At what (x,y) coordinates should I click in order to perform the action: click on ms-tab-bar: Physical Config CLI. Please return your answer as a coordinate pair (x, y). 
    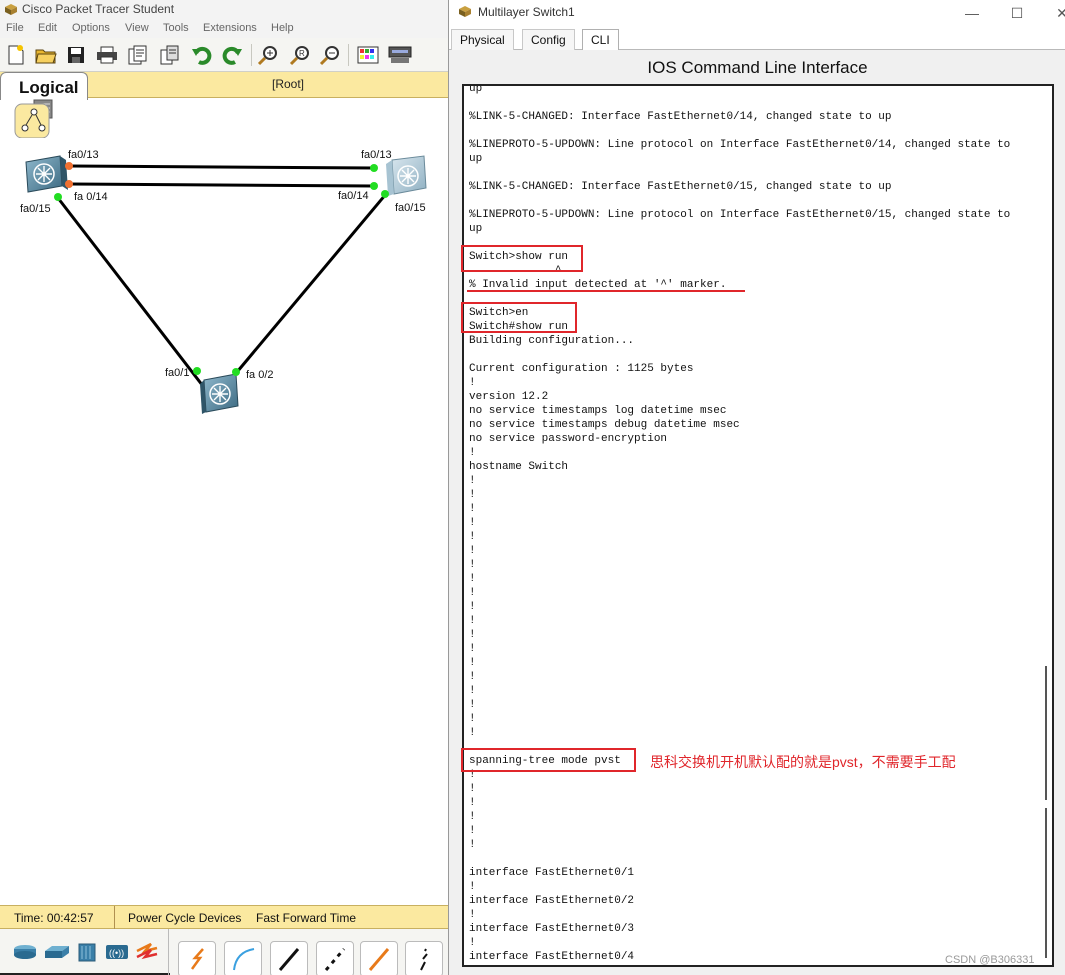
    Looking at the image, I should click on (757, 38).